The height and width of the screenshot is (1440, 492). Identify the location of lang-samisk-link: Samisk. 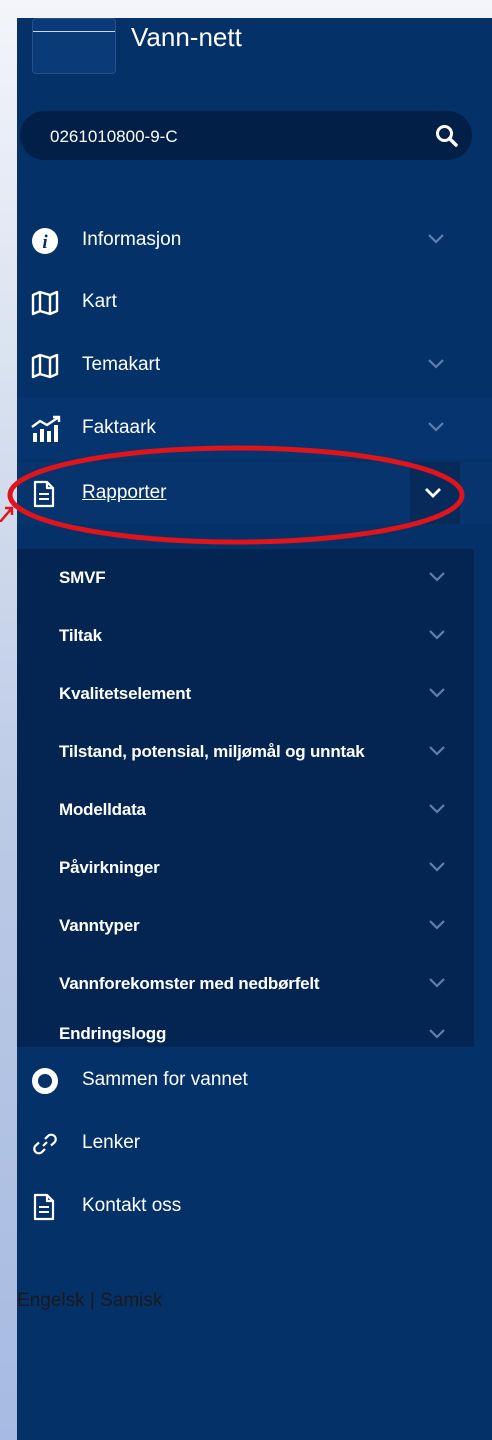
(131, 1300).